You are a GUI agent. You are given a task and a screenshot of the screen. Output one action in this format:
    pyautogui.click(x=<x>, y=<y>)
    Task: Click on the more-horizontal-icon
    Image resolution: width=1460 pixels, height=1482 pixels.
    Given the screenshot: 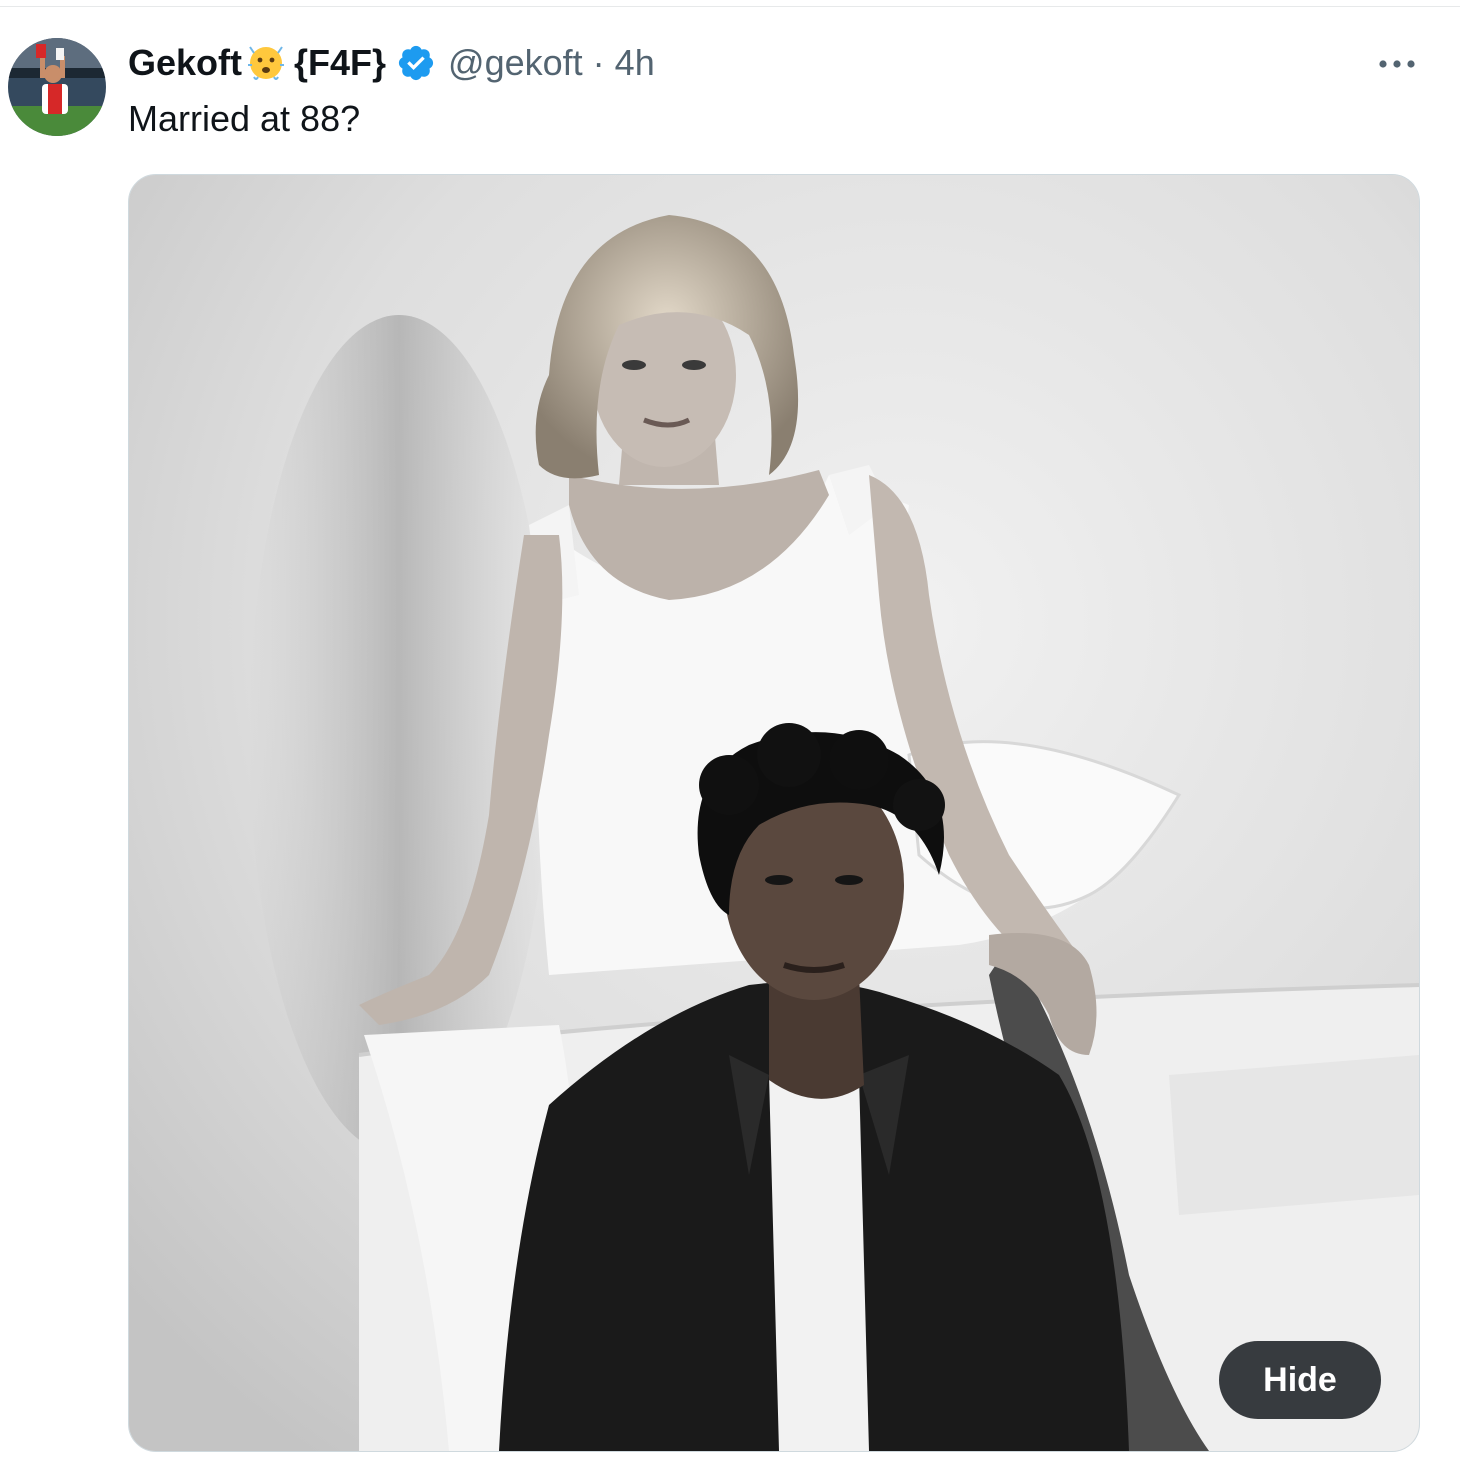 What is the action you would take?
    pyautogui.click(x=1397, y=64)
    